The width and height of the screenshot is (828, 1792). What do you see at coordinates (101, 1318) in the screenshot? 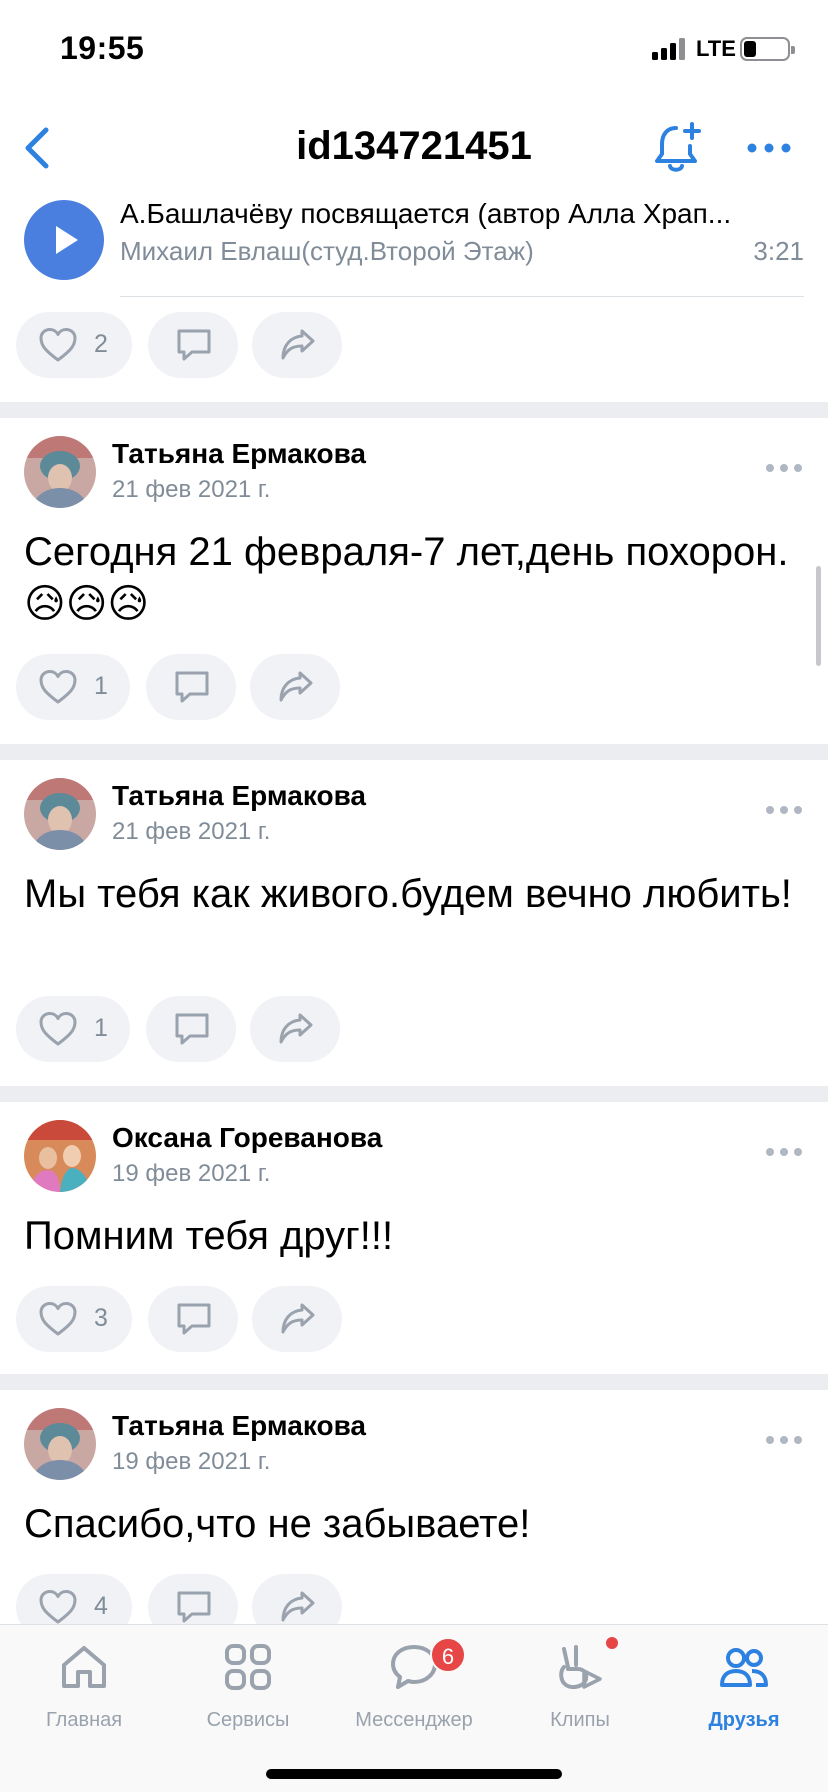
I see `like-count: 3` at bounding box center [101, 1318].